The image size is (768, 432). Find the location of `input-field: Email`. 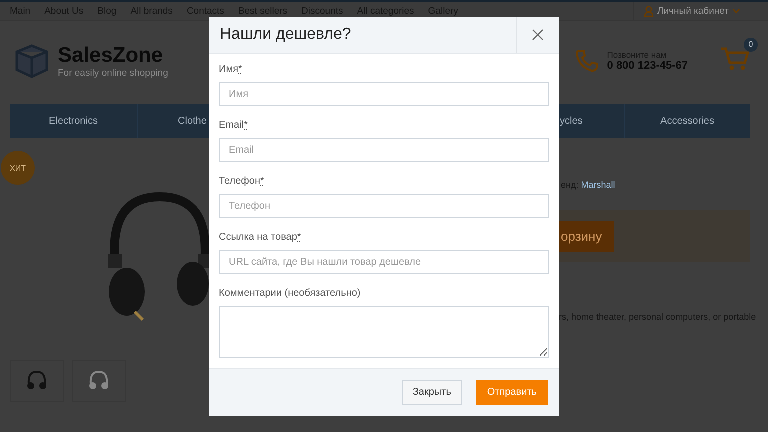

input-field: Email is located at coordinates (384, 150).